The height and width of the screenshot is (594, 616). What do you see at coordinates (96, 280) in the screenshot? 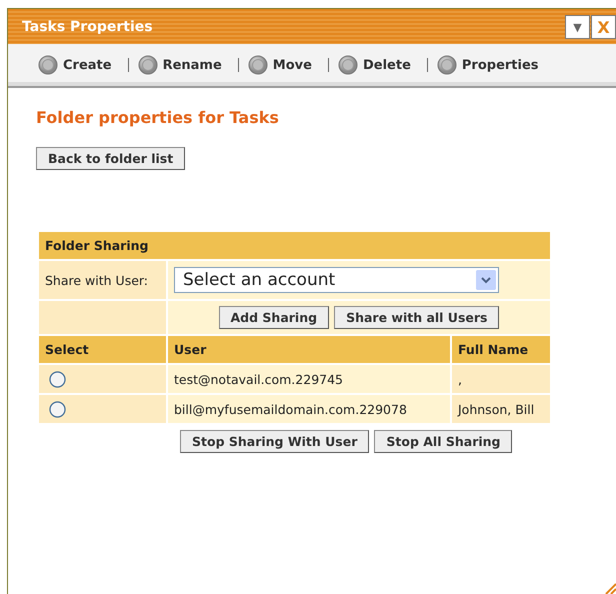
I see `field-label: Share with User:` at bounding box center [96, 280].